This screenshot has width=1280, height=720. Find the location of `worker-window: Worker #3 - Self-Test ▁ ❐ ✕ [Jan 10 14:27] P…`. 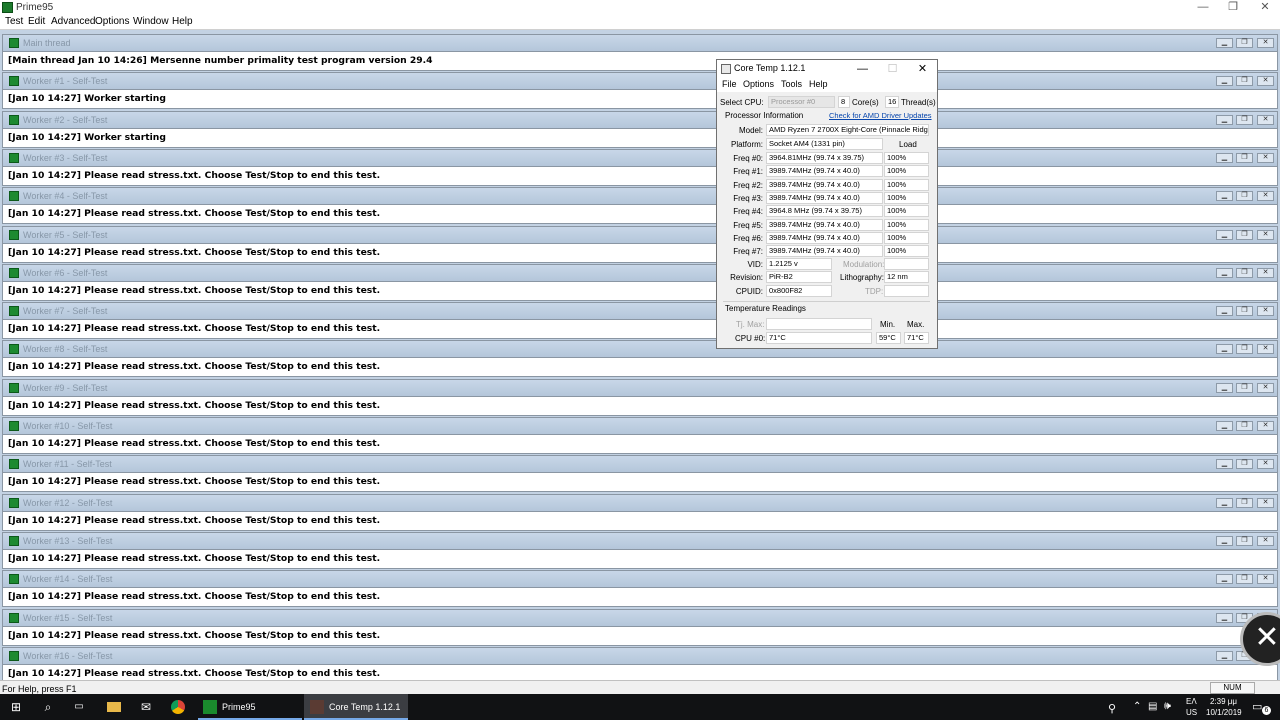

worker-window: Worker #3 - Self-Test ▁ ❐ ✕ [Jan 10 14:27] P… is located at coordinates (640, 167).